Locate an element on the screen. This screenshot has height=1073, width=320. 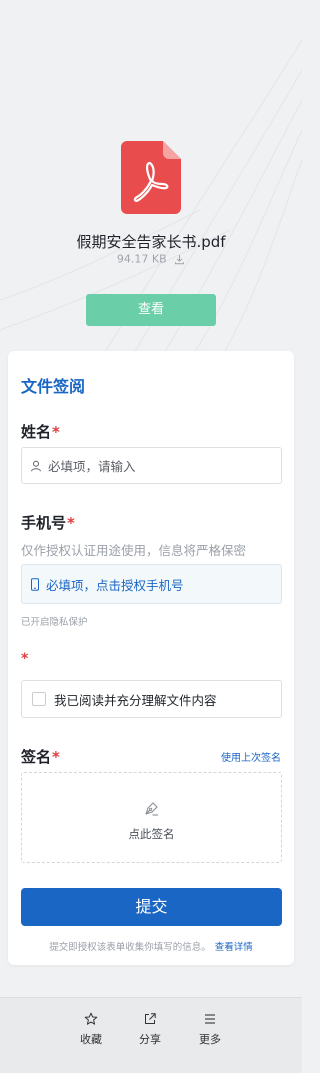
phone-label: 手机号* is located at coordinates (48, 522).